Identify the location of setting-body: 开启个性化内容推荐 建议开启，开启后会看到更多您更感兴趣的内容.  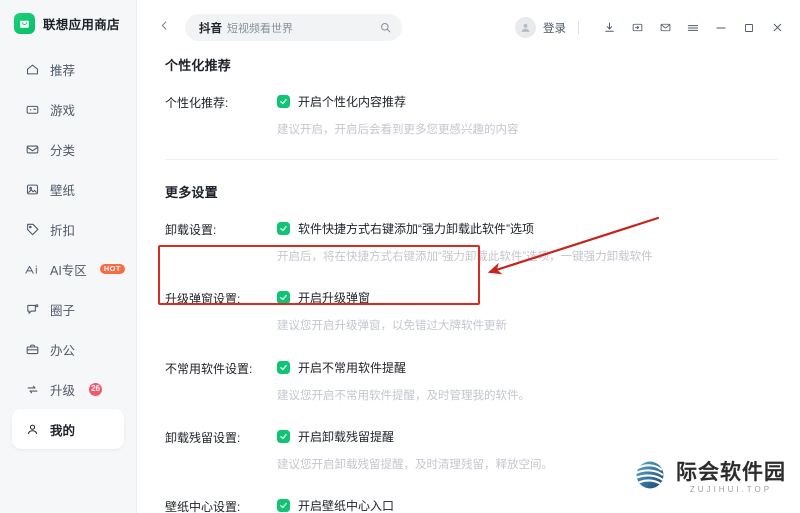
(538, 115).